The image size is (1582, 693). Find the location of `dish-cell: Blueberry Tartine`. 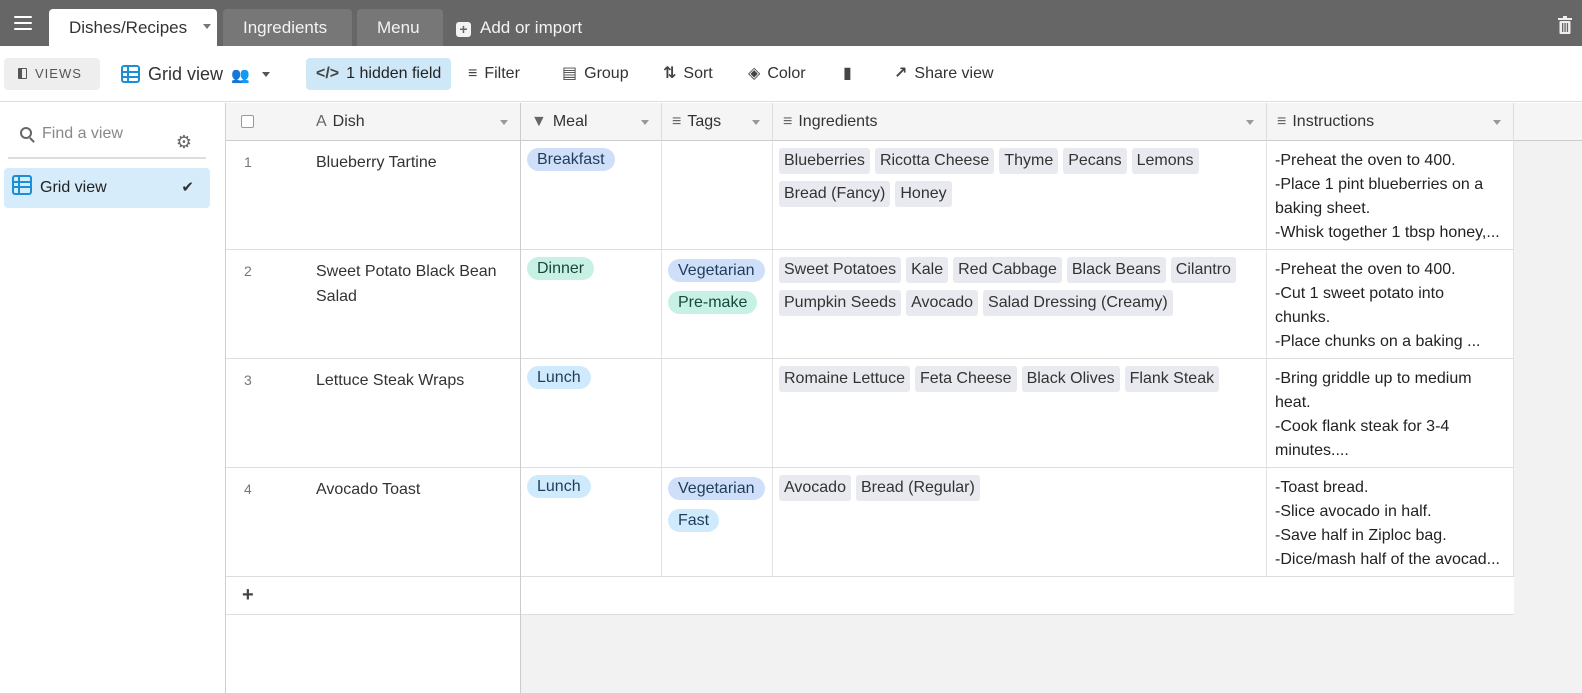

dish-cell: Blueberry Tartine is located at coordinates (413, 195).